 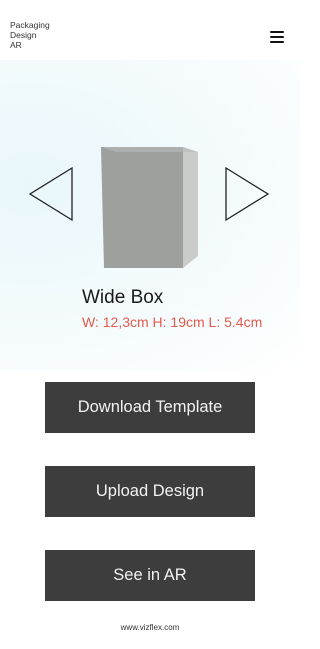 I want to click on chevron-right-outline-icon, so click(x=247, y=194).